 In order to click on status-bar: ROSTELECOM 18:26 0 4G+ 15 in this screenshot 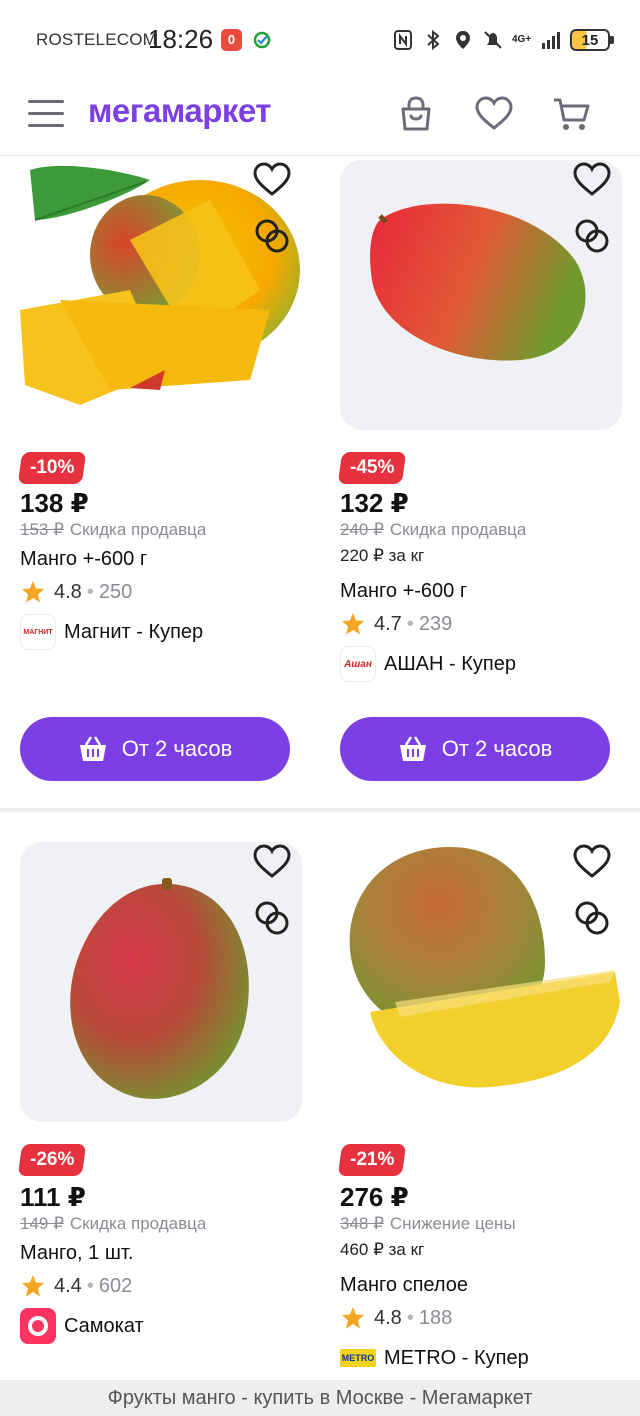, I will do `click(320, 40)`.